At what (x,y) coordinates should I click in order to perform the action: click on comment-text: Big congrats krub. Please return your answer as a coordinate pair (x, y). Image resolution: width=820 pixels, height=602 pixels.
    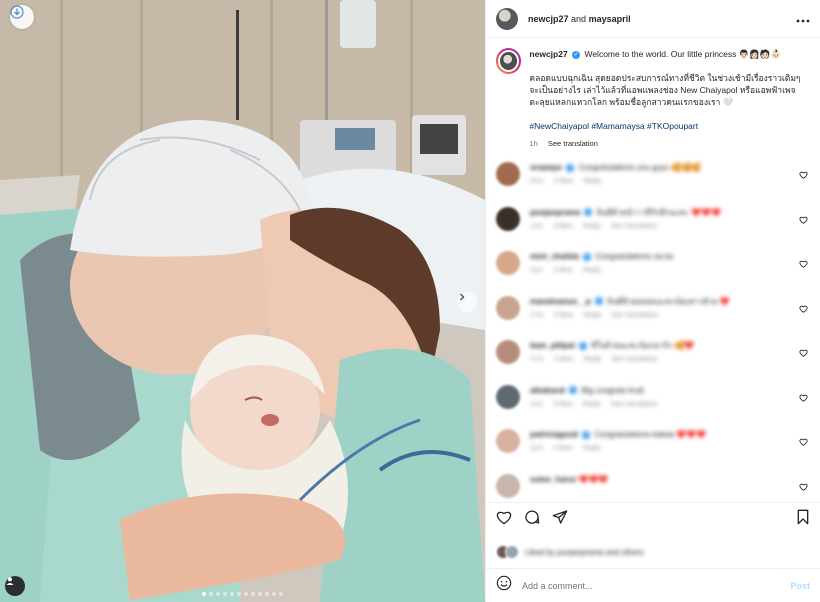
    Looking at the image, I should click on (612, 390).